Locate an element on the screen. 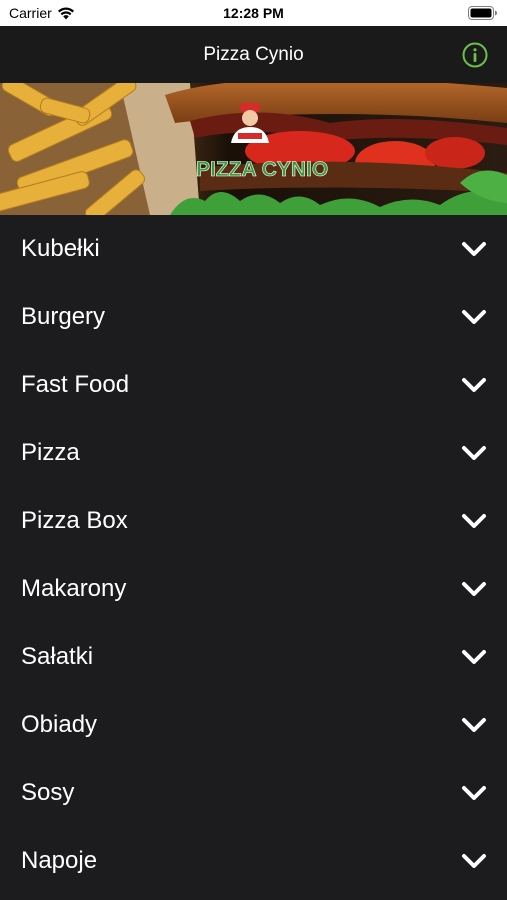 The width and height of the screenshot is (507, 900). menu-item-label: Napoje is located at coordinates (59, 860).